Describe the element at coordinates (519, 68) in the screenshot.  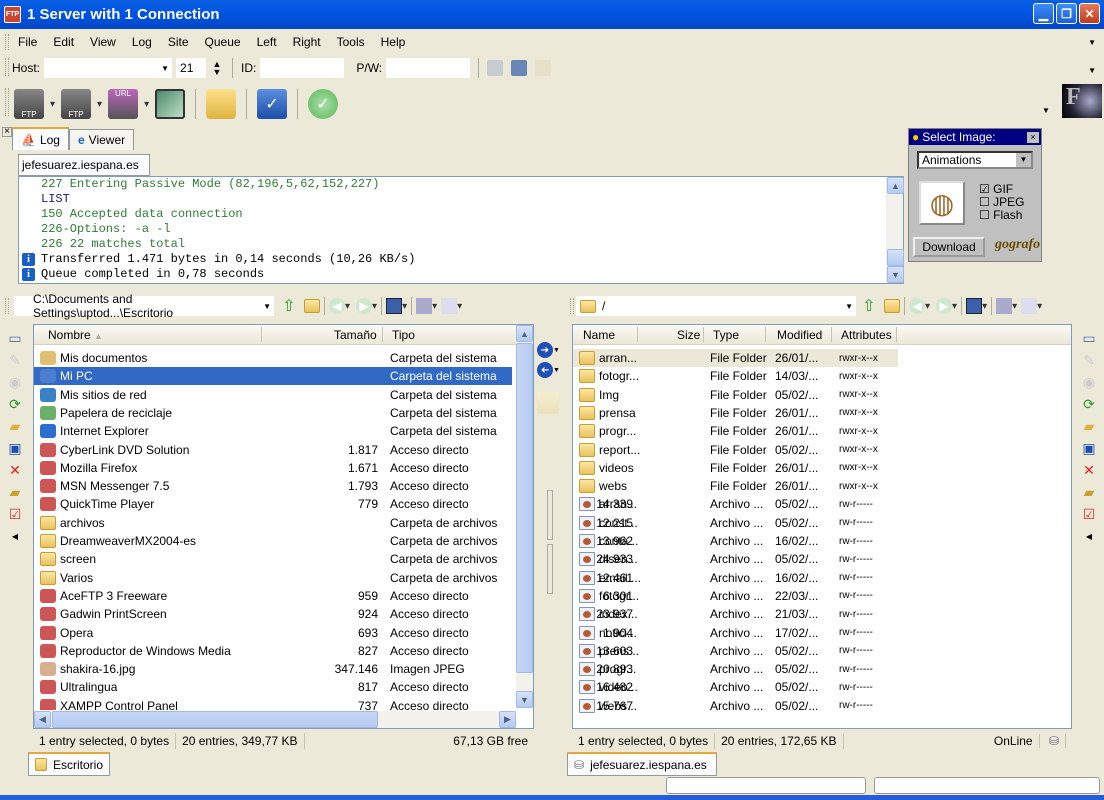
I see `site-manager-icon` at that location.